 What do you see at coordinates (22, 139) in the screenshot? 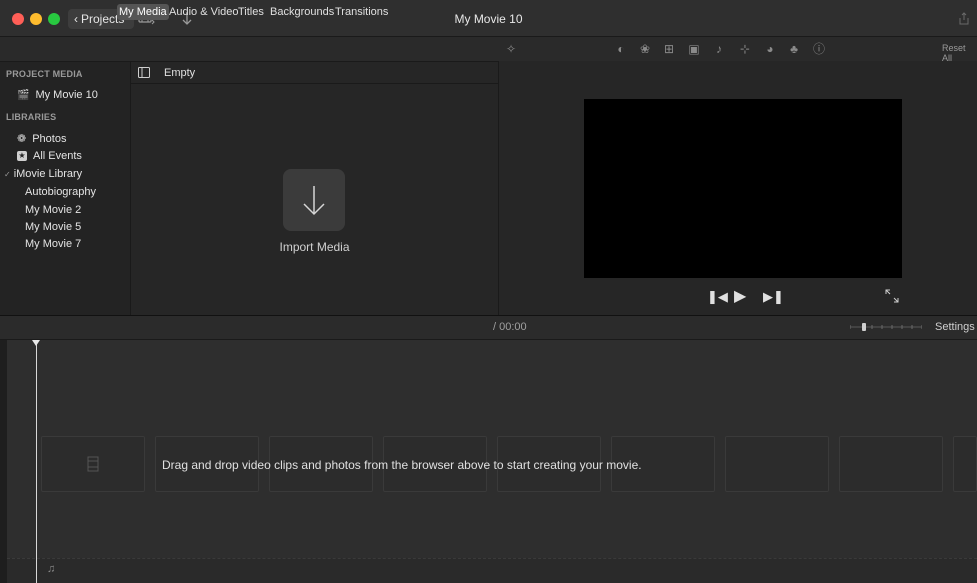
I see `photos-icon: ❁` at bounding box center [22, 139].